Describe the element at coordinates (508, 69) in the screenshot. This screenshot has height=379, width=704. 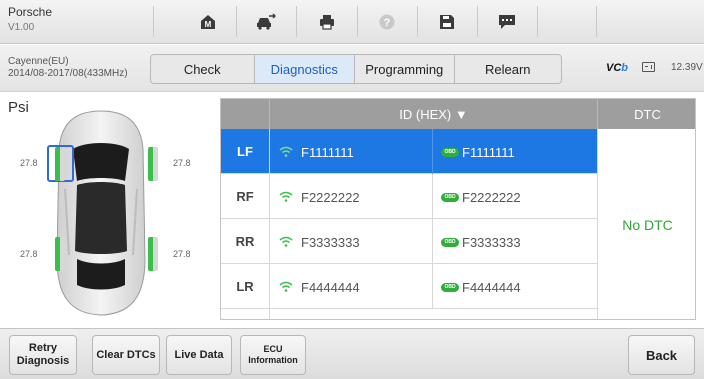
I see `tab-relearn: Relearn` at that location.